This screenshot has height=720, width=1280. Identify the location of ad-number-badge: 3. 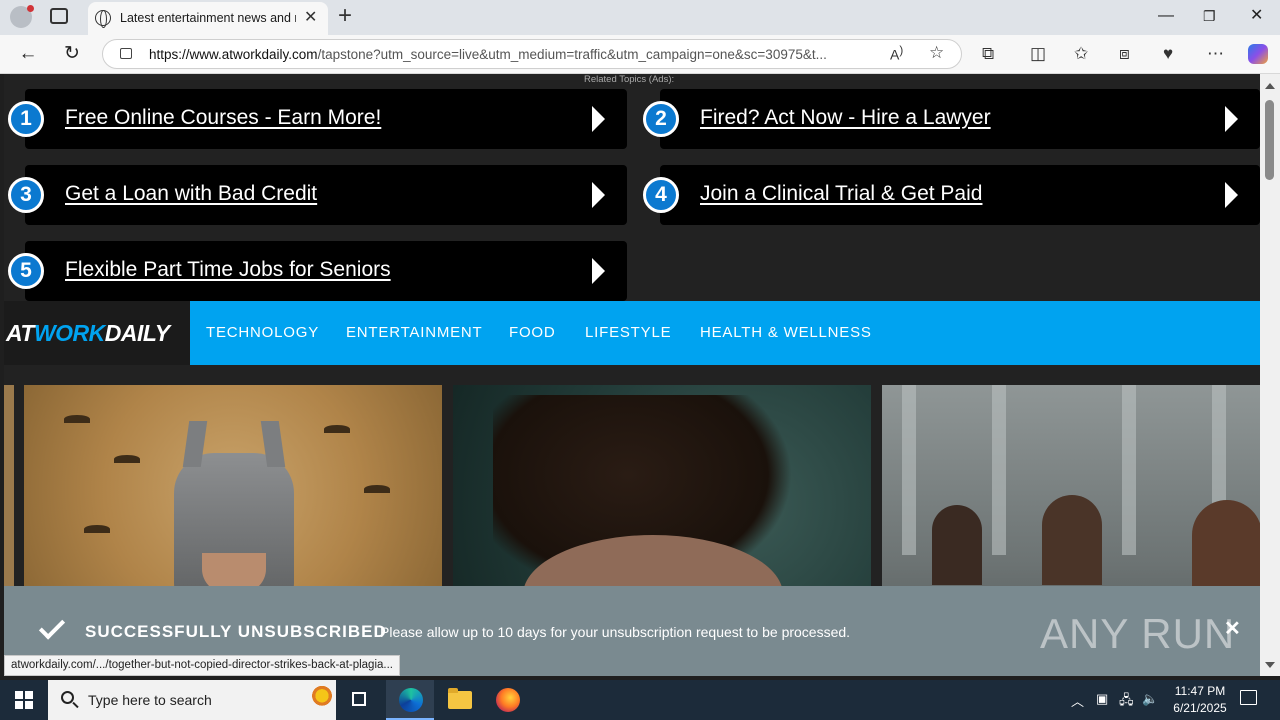
(26, 195).